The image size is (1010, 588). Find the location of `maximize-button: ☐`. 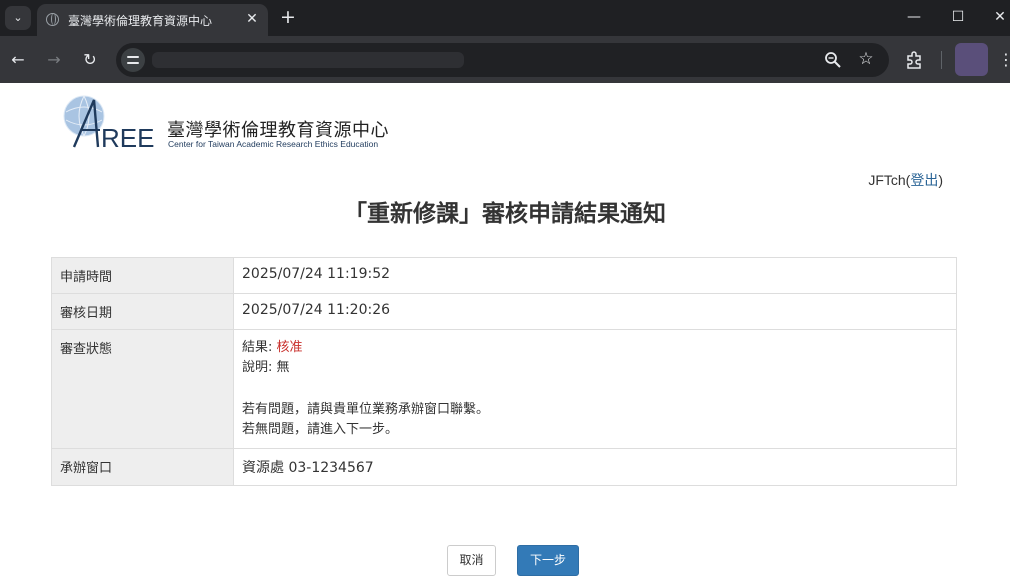

maximize-button: ☐ is located at coordinates (958, 17).